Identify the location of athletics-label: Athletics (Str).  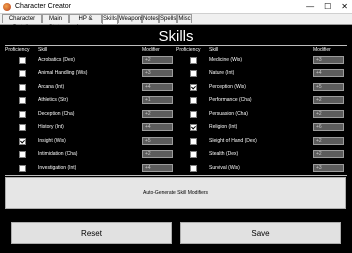
(53, 100).